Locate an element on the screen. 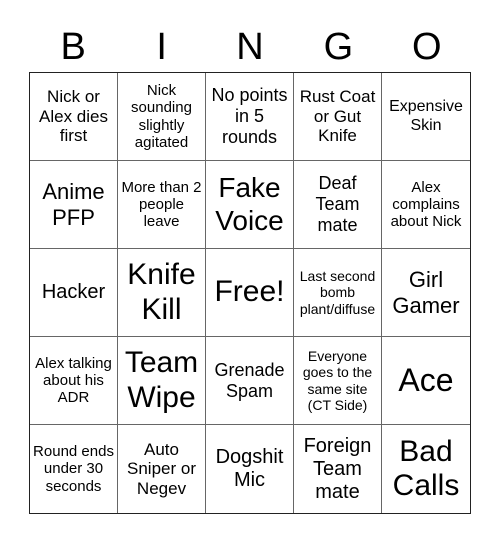 The width and height of the screenshot is (500, 544). cell-text: Round ends under 30 seconds is located at coordinates (73, 469).